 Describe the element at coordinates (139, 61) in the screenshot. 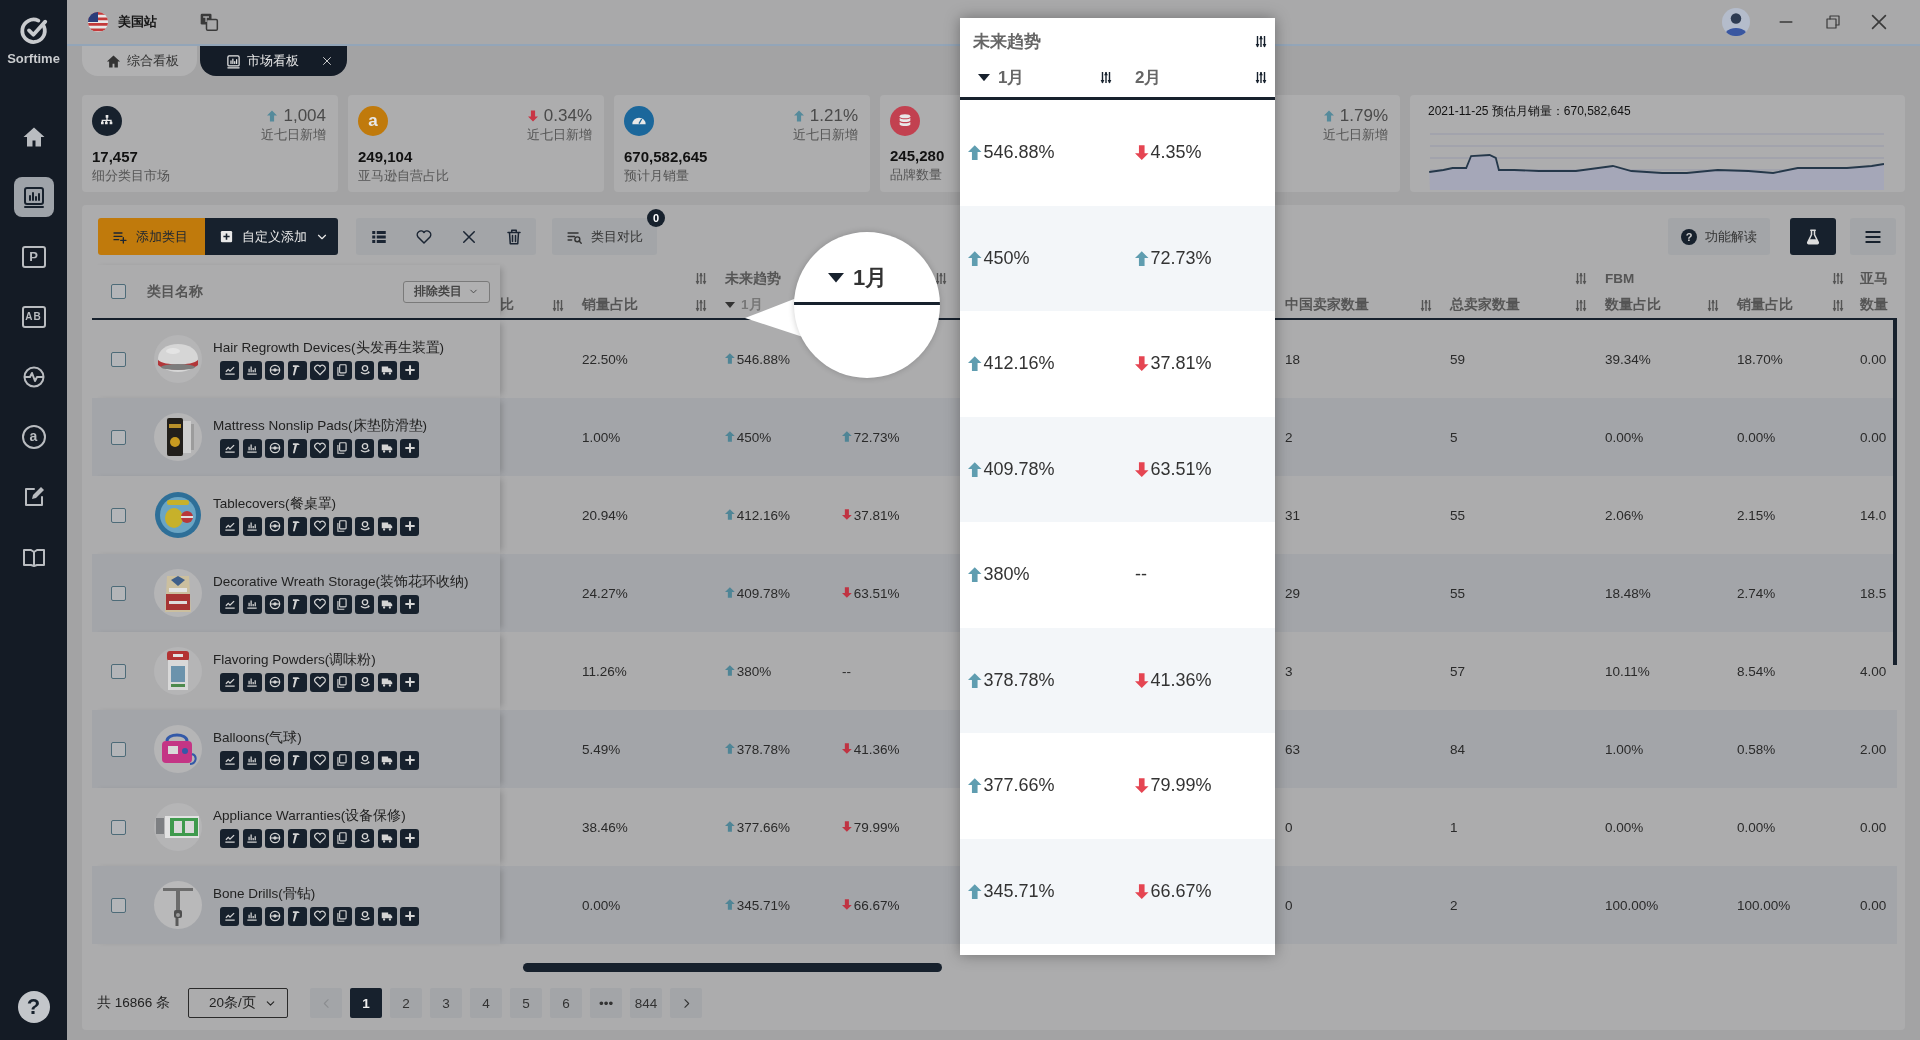

I see `tab: 综合看板` at that location.